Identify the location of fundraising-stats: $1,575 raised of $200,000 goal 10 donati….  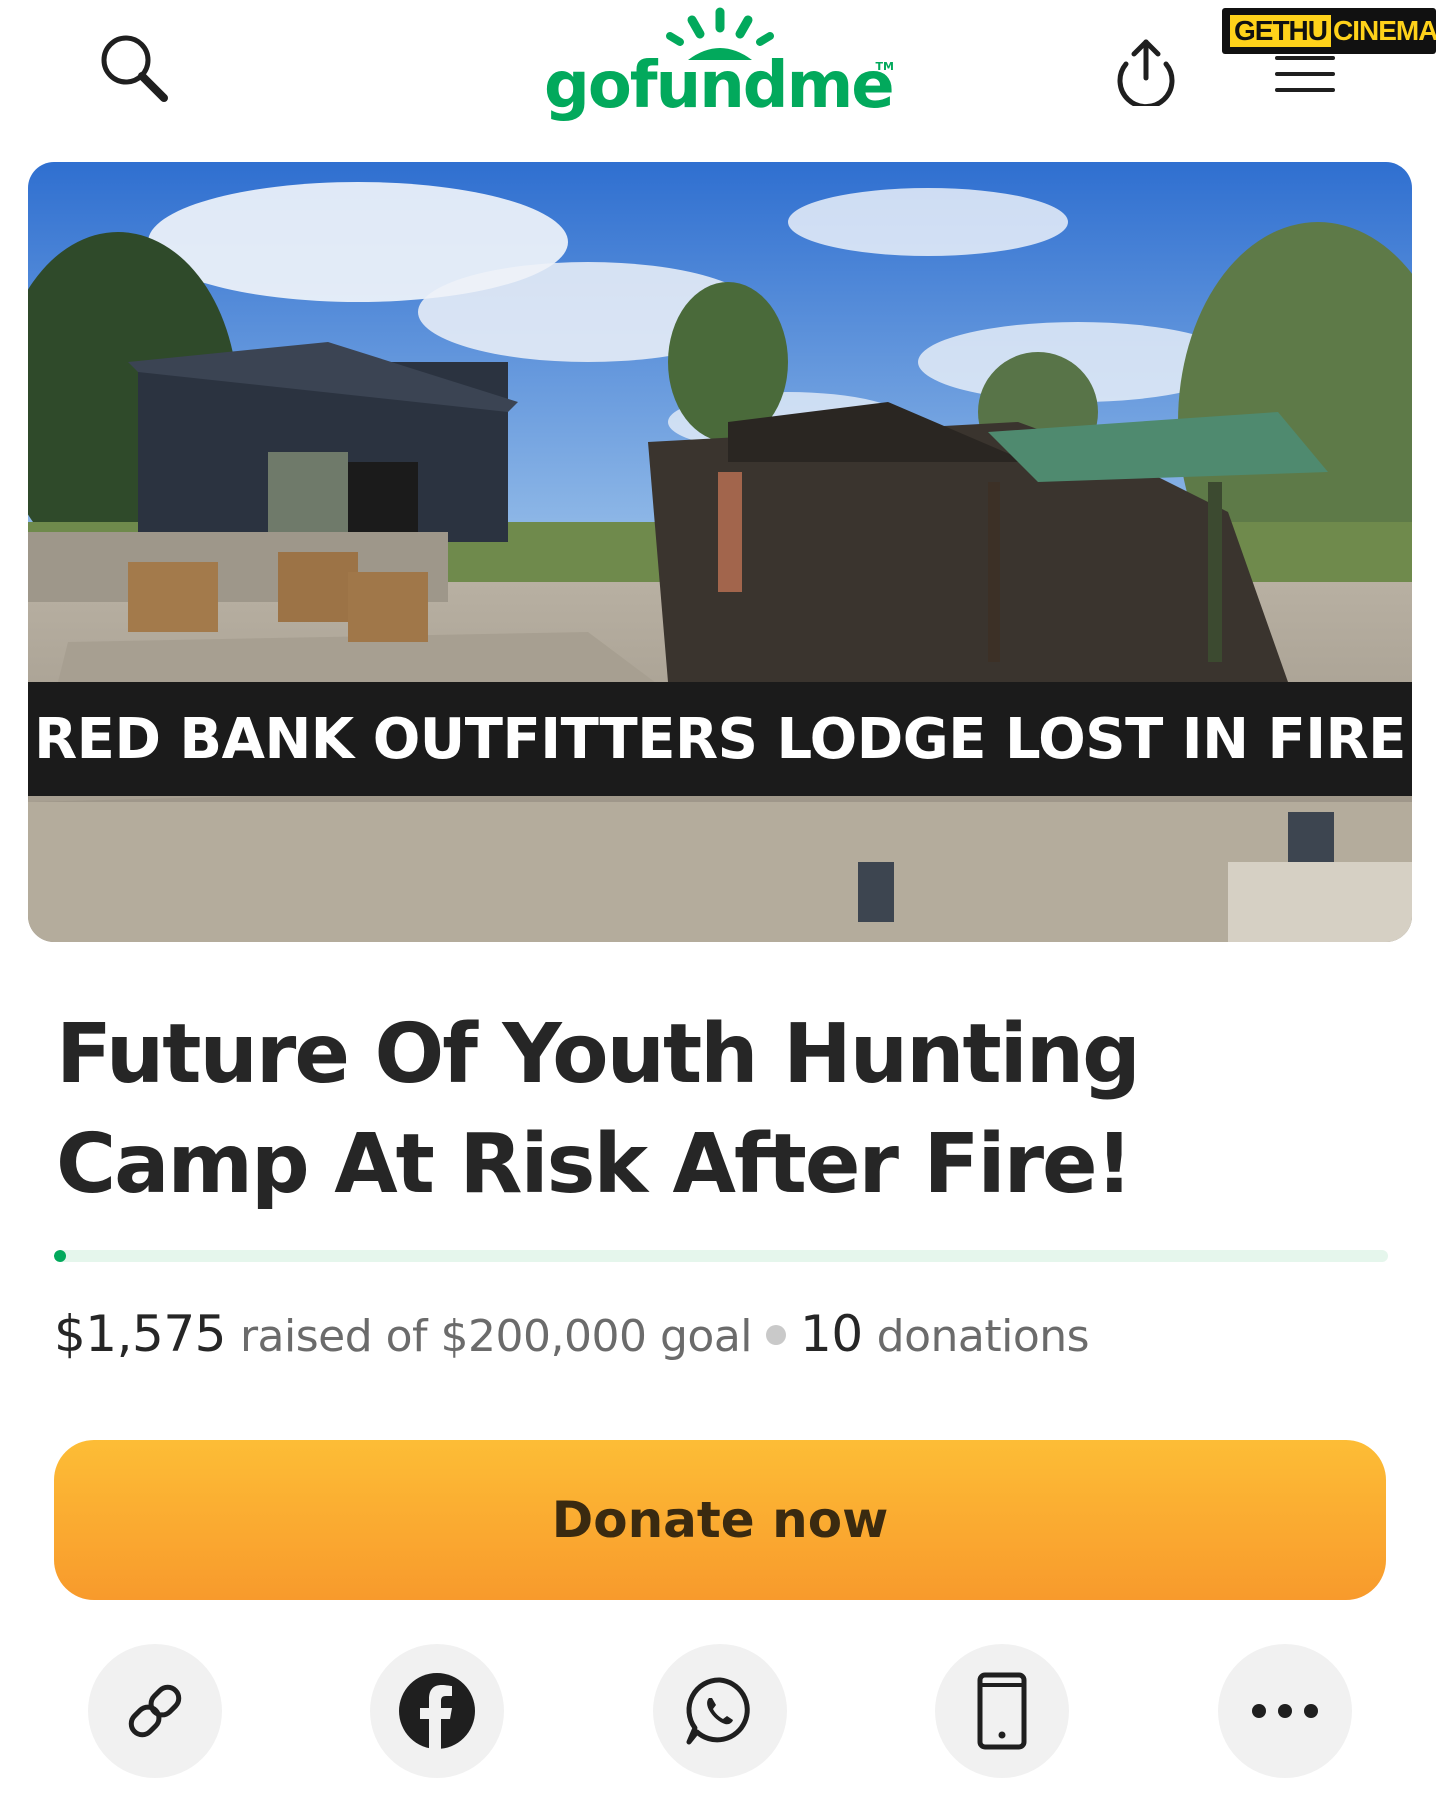
(572, 1335).